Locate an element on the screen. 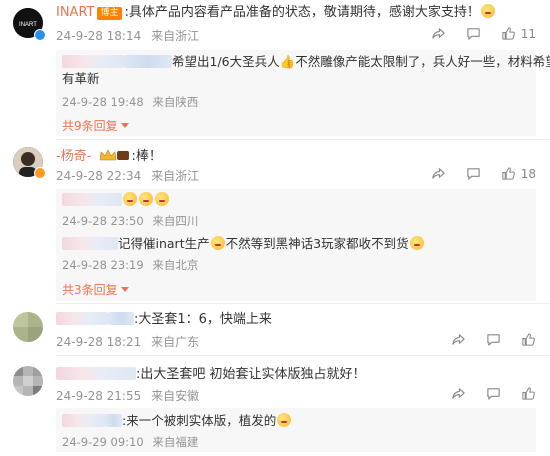 This screenshot has width=550, height=456. comment-actions: 18 is located at coordinates (483, 173).